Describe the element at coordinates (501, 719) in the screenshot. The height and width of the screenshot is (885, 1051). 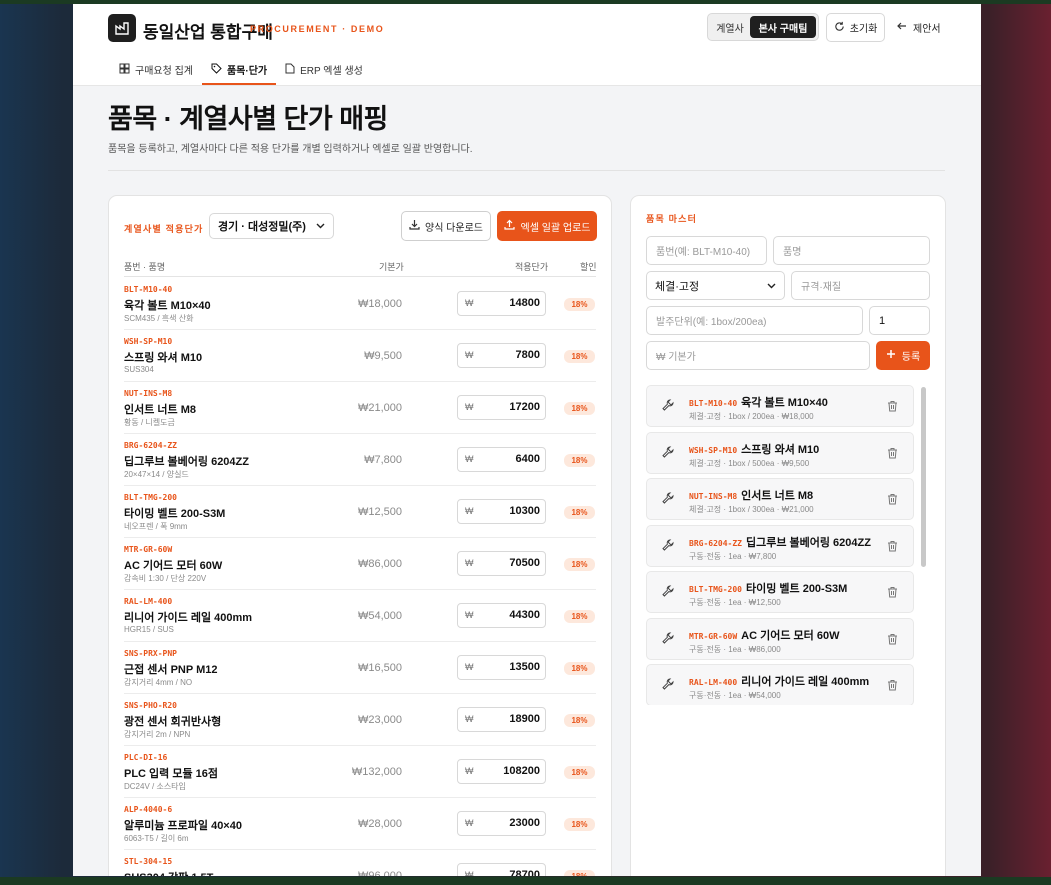
I see `applied-price-input: ₩18900` at that location.